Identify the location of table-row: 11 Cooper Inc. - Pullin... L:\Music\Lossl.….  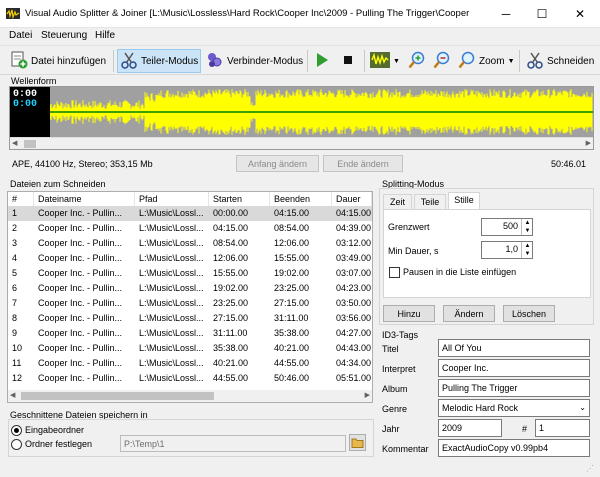
(190, 363).